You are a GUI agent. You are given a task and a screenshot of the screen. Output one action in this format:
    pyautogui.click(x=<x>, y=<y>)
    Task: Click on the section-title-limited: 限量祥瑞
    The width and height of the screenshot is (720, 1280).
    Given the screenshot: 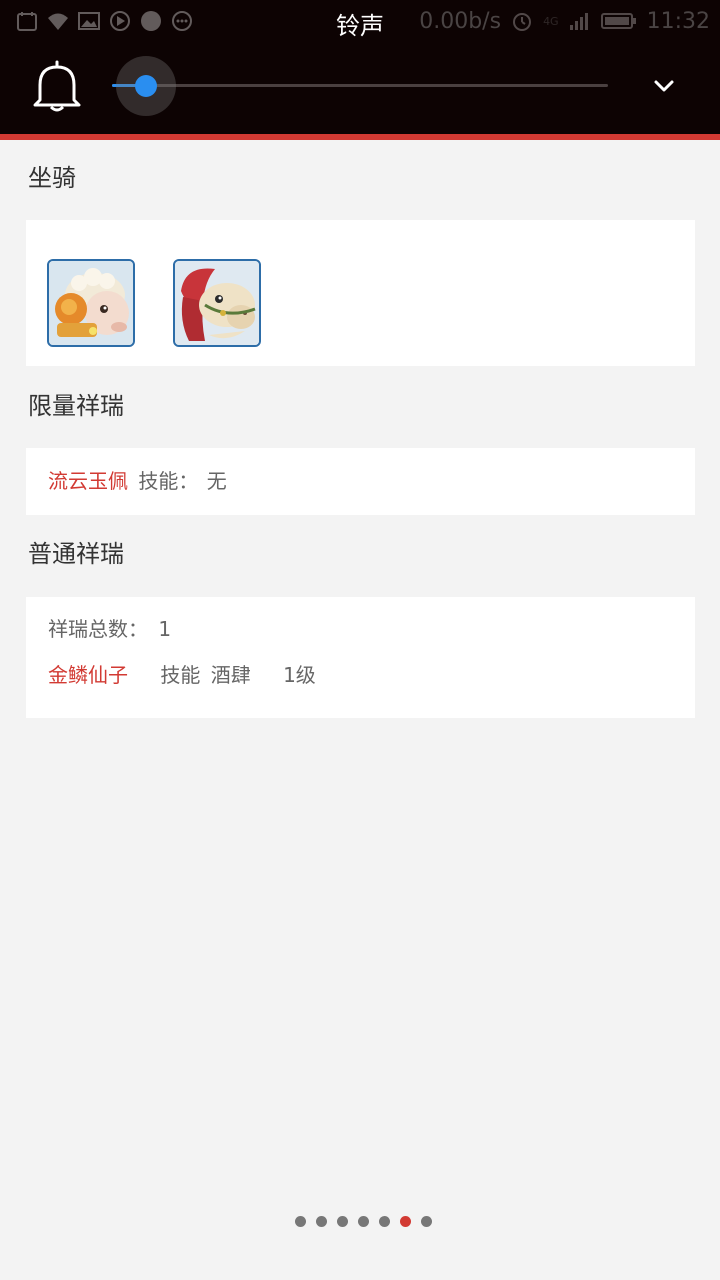 What is the action you would take?
    pyautogui.click(x=76, y=406)
    